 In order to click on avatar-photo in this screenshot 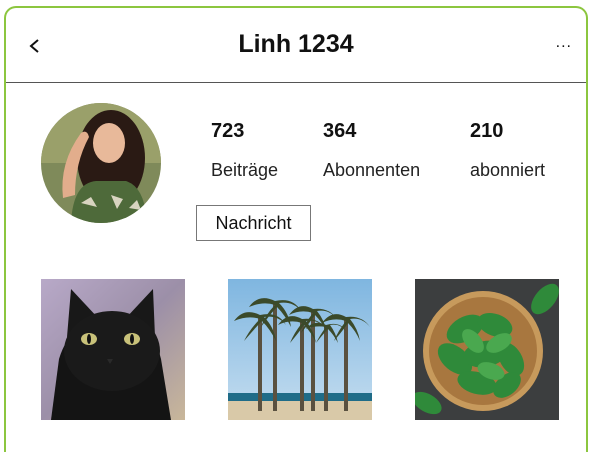, I will do `click(101, 163)`.